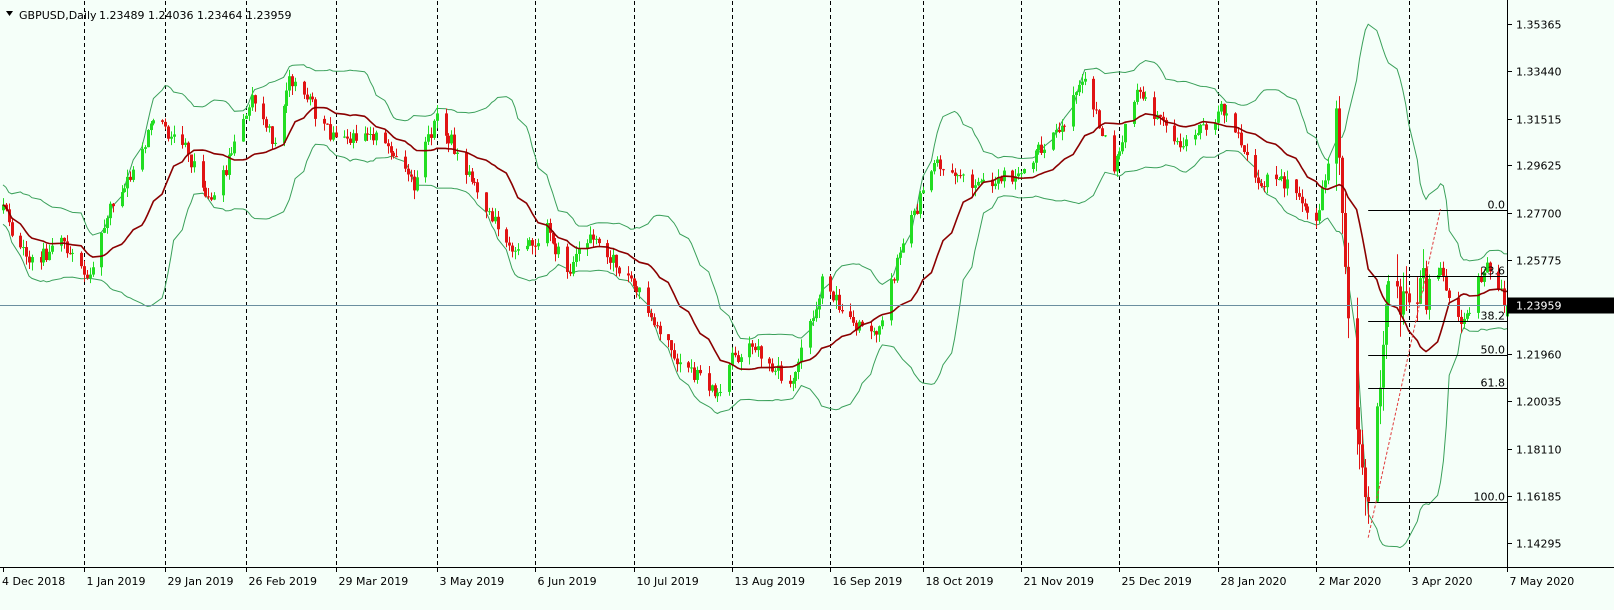 The height and width of the screenshot is (610, 1614). What do you see at coordinates (1497, 205) in the screenshot?
I see `fib-level-label: 0.0` at bounding box center [1497, 205].